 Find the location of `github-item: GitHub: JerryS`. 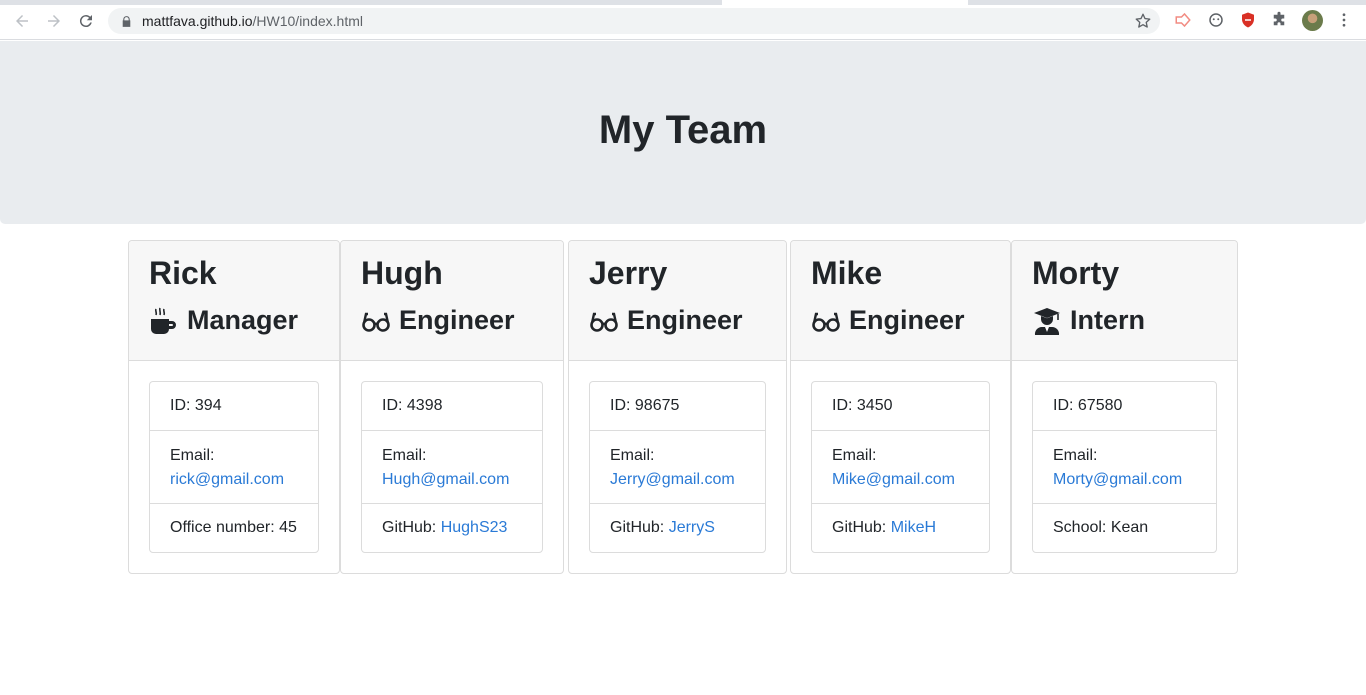

github-item: GitHub: JerryS is located at coordinates (677, 528).